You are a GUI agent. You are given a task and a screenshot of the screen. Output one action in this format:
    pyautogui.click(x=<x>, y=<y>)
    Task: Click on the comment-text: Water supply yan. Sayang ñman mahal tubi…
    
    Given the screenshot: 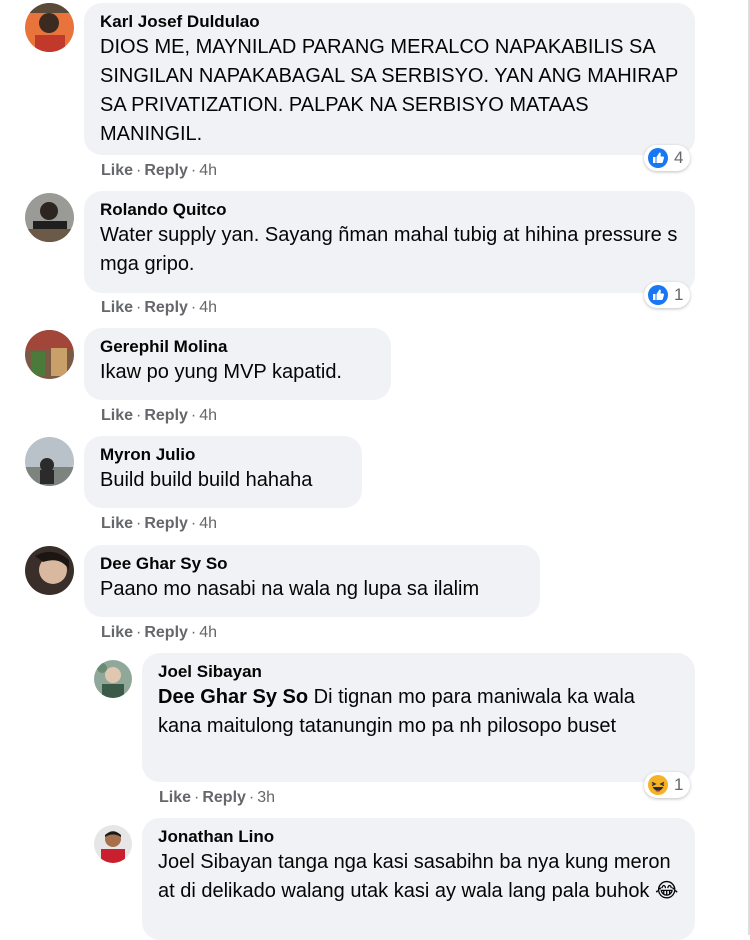 What is the action you would take?
    pyautogui.click(x=389, y=249)
    